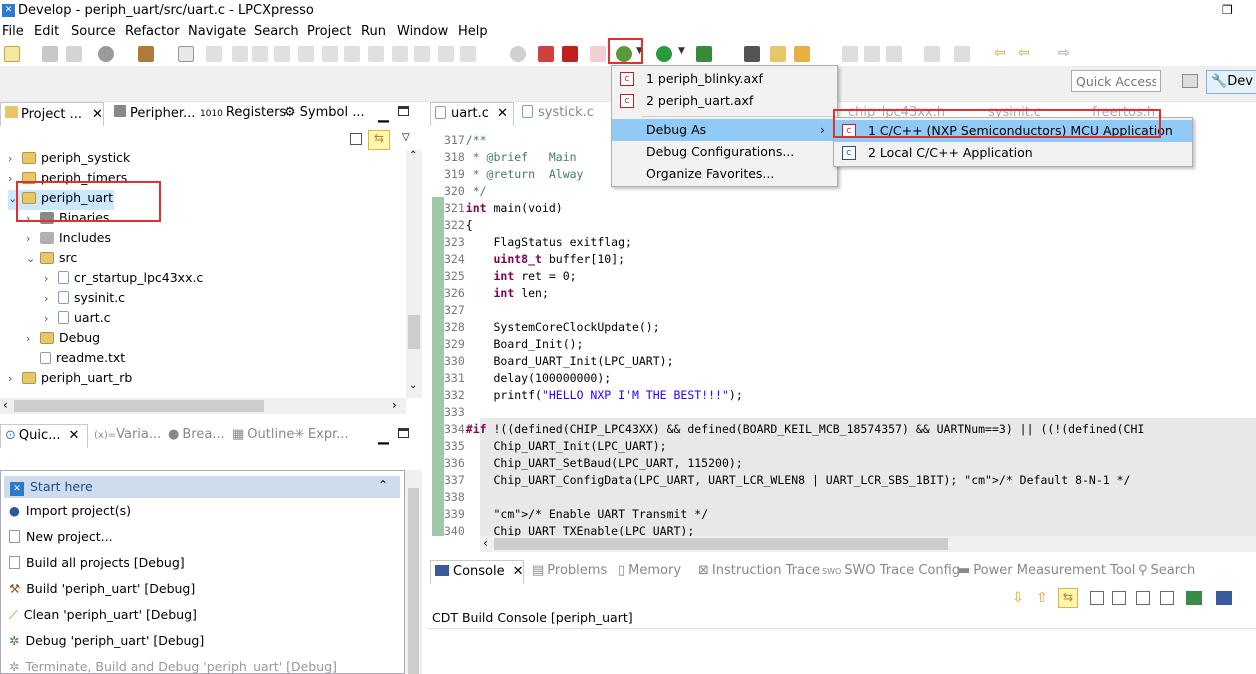 Image resolution: width=1256 pixels, height=674 pixels. I want to click on settings-icon, so click(106, 54).